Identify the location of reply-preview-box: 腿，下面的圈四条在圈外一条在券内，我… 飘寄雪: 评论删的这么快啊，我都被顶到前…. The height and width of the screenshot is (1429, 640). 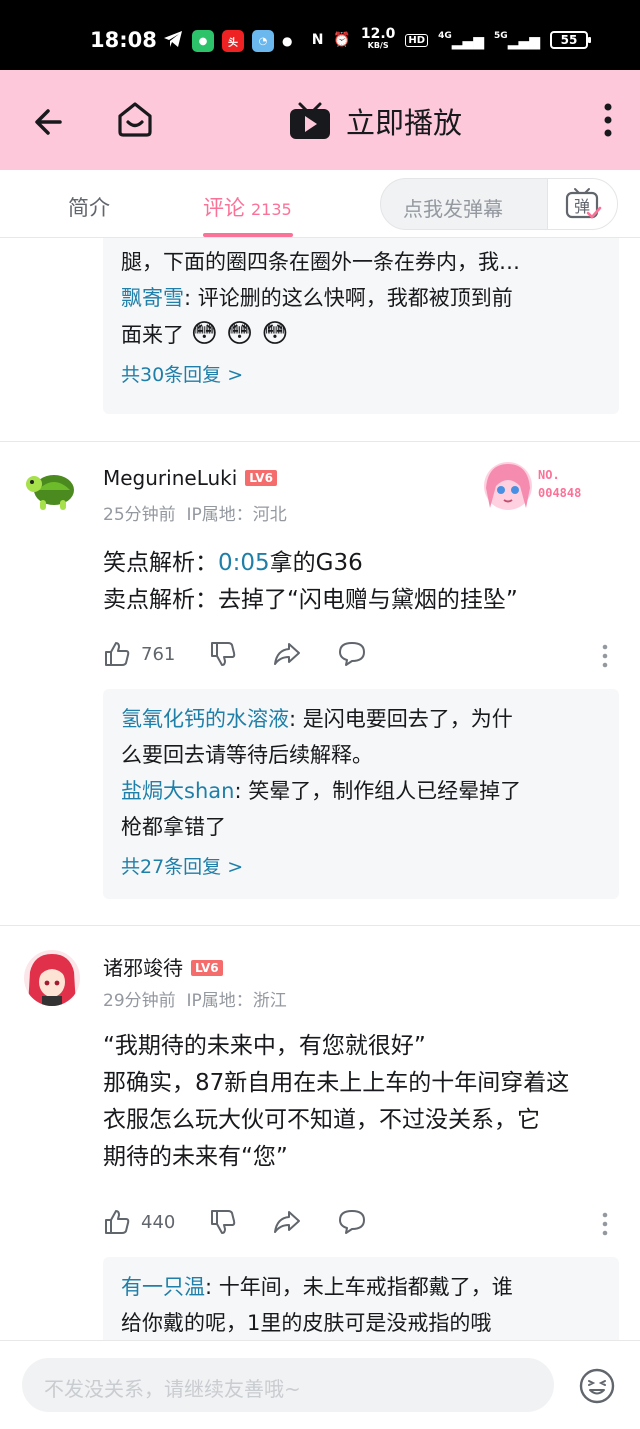
(361, 326).